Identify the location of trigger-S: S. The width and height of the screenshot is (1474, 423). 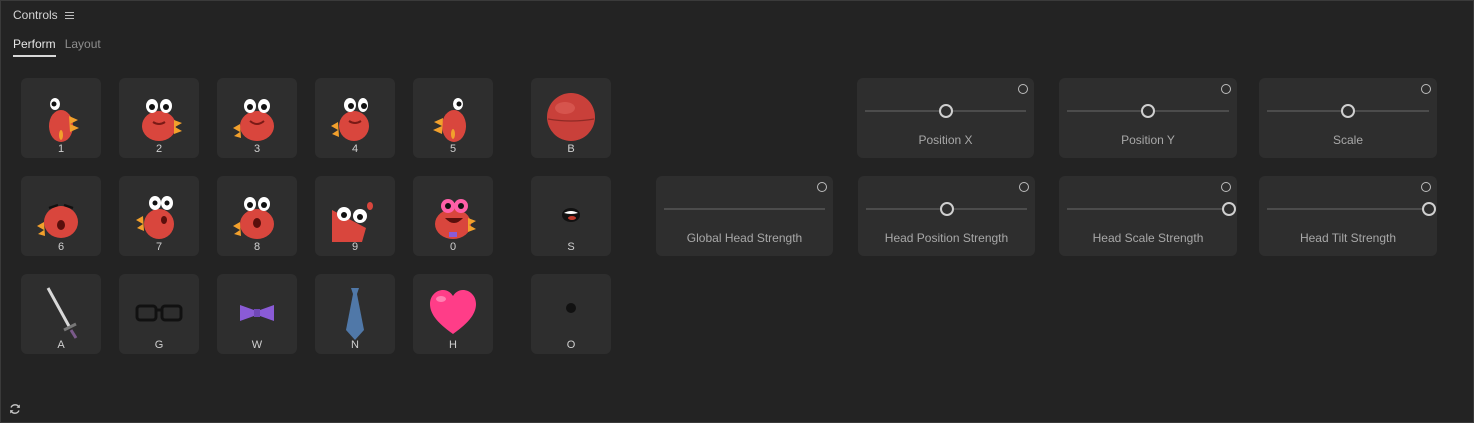
(571, 216).